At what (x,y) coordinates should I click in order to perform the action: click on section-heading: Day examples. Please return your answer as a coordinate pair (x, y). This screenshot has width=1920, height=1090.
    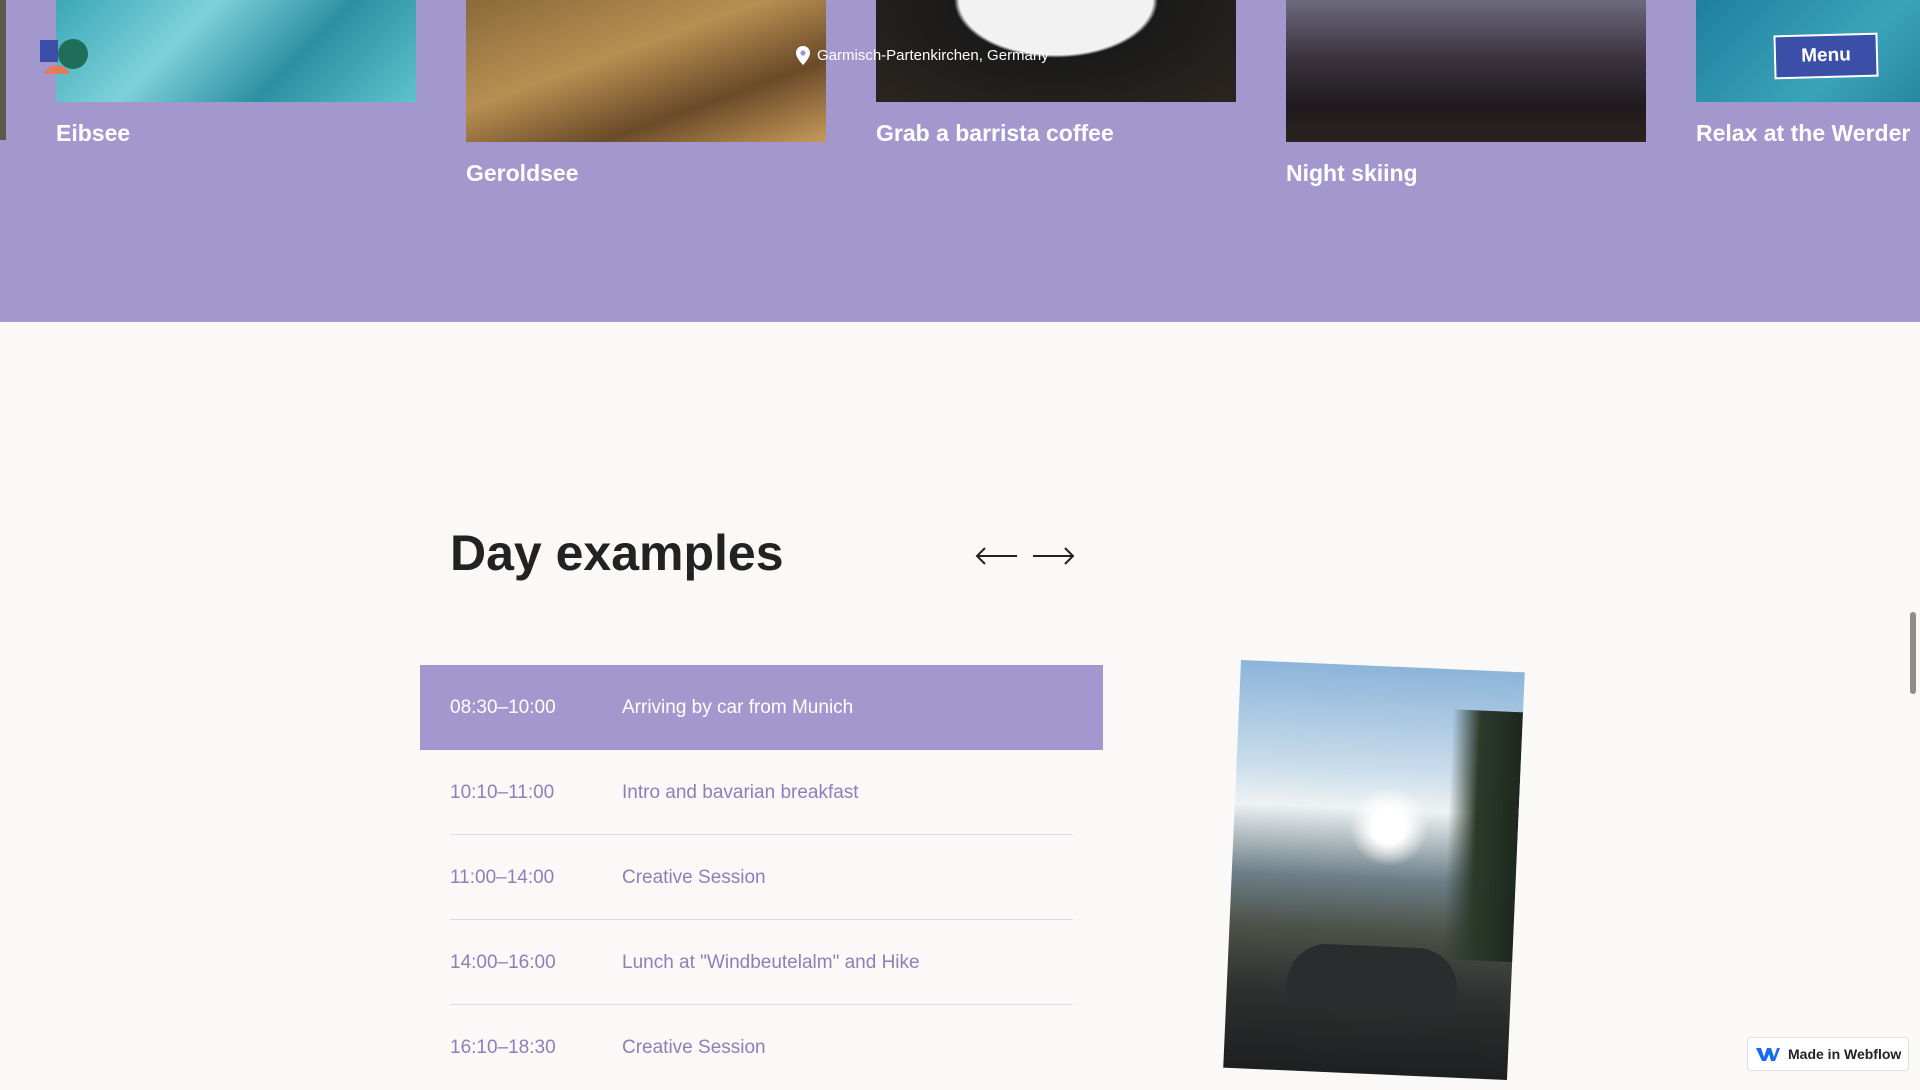
    Looking at the image, I should click on (617, 553).